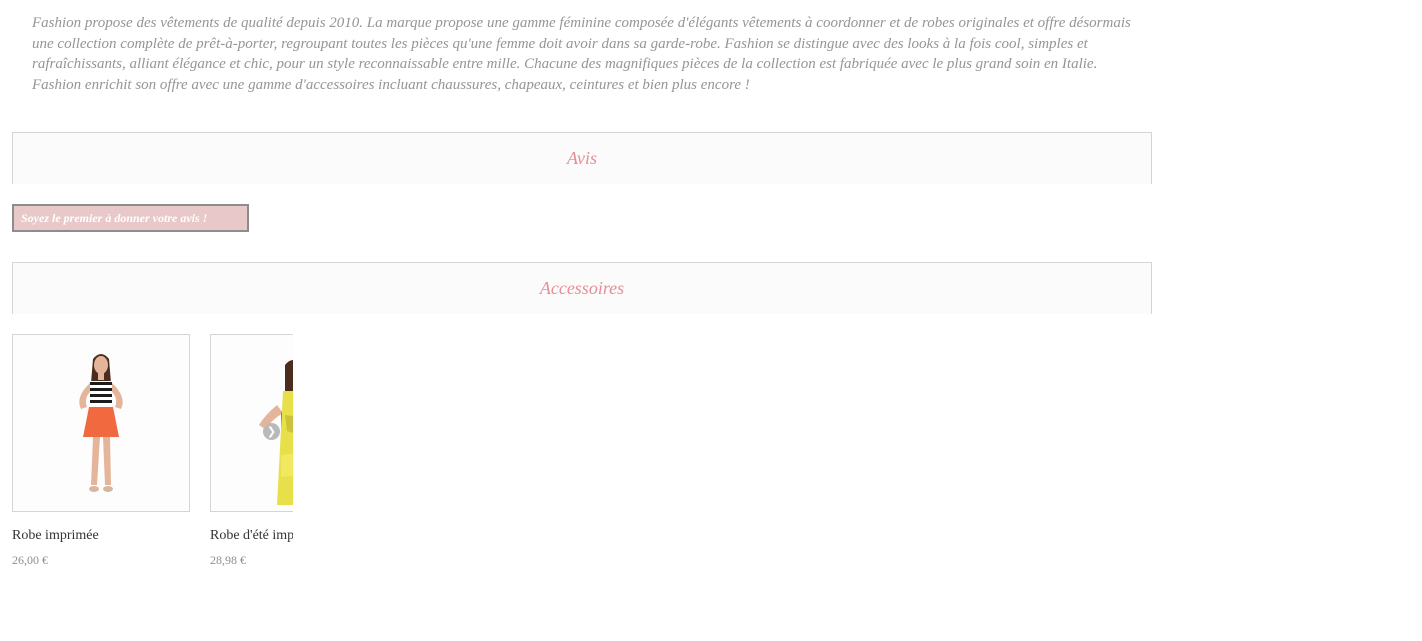  I want to click on chevron-right-icon: ❯, so click(271, 431).